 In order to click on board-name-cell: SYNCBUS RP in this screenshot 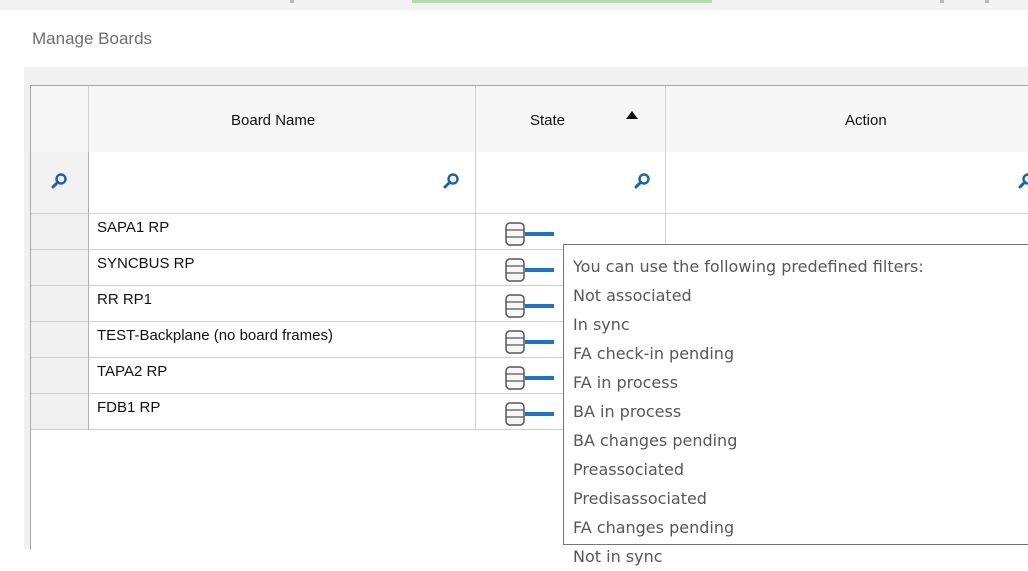, I will do `click(282, 268)`.